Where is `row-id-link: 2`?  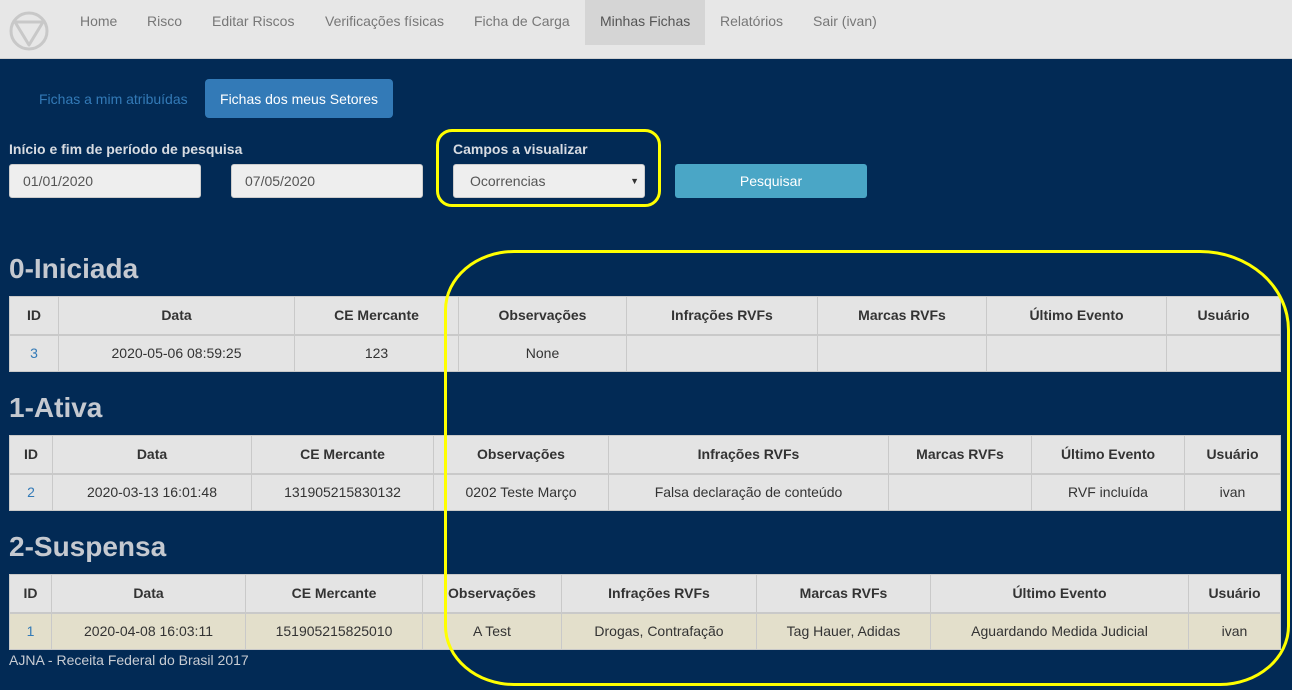 row-id-link: 2 is located at coordinates (31, 492).